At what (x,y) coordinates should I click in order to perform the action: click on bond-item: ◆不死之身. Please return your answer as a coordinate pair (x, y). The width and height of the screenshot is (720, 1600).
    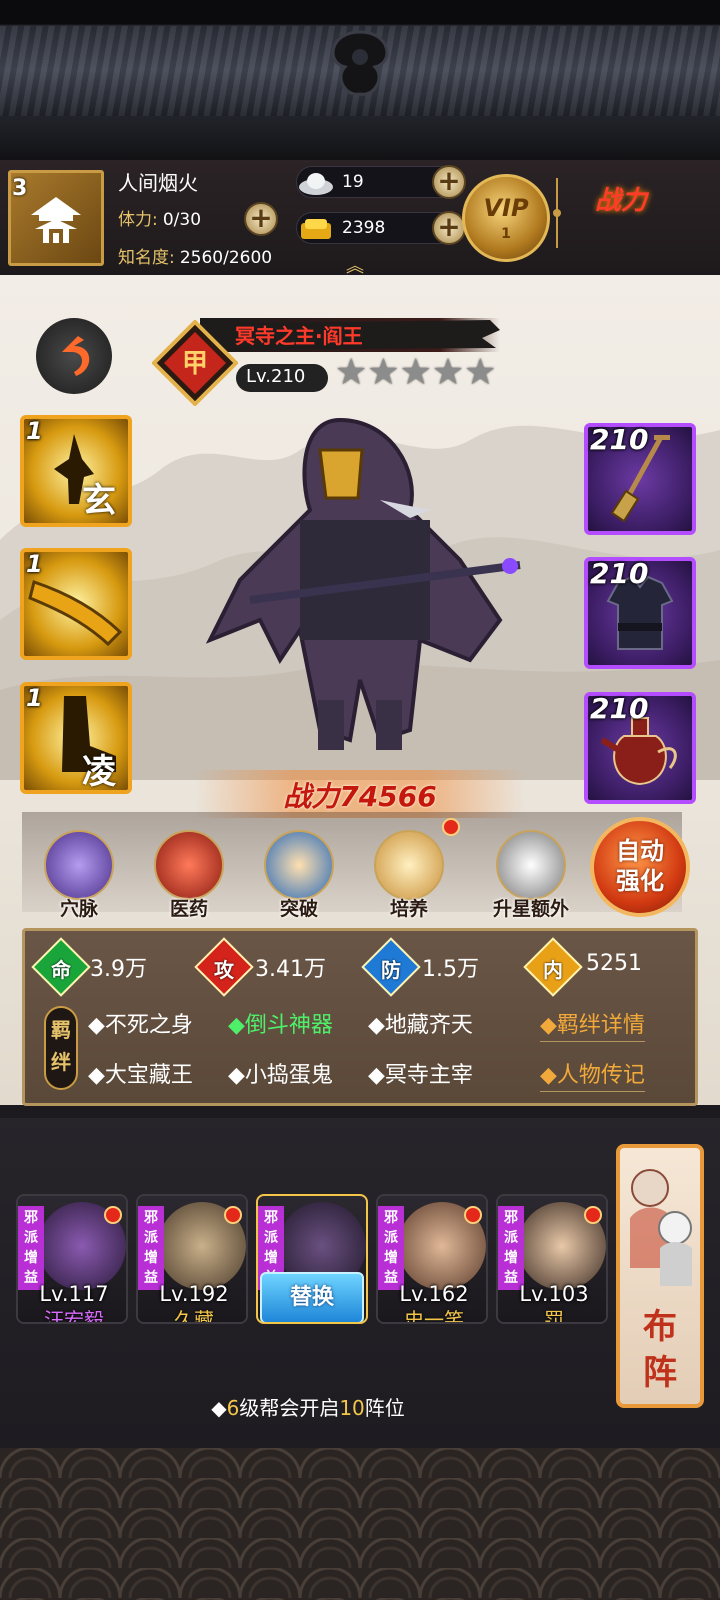
    Looking at the image, I should click on (140, 1025).